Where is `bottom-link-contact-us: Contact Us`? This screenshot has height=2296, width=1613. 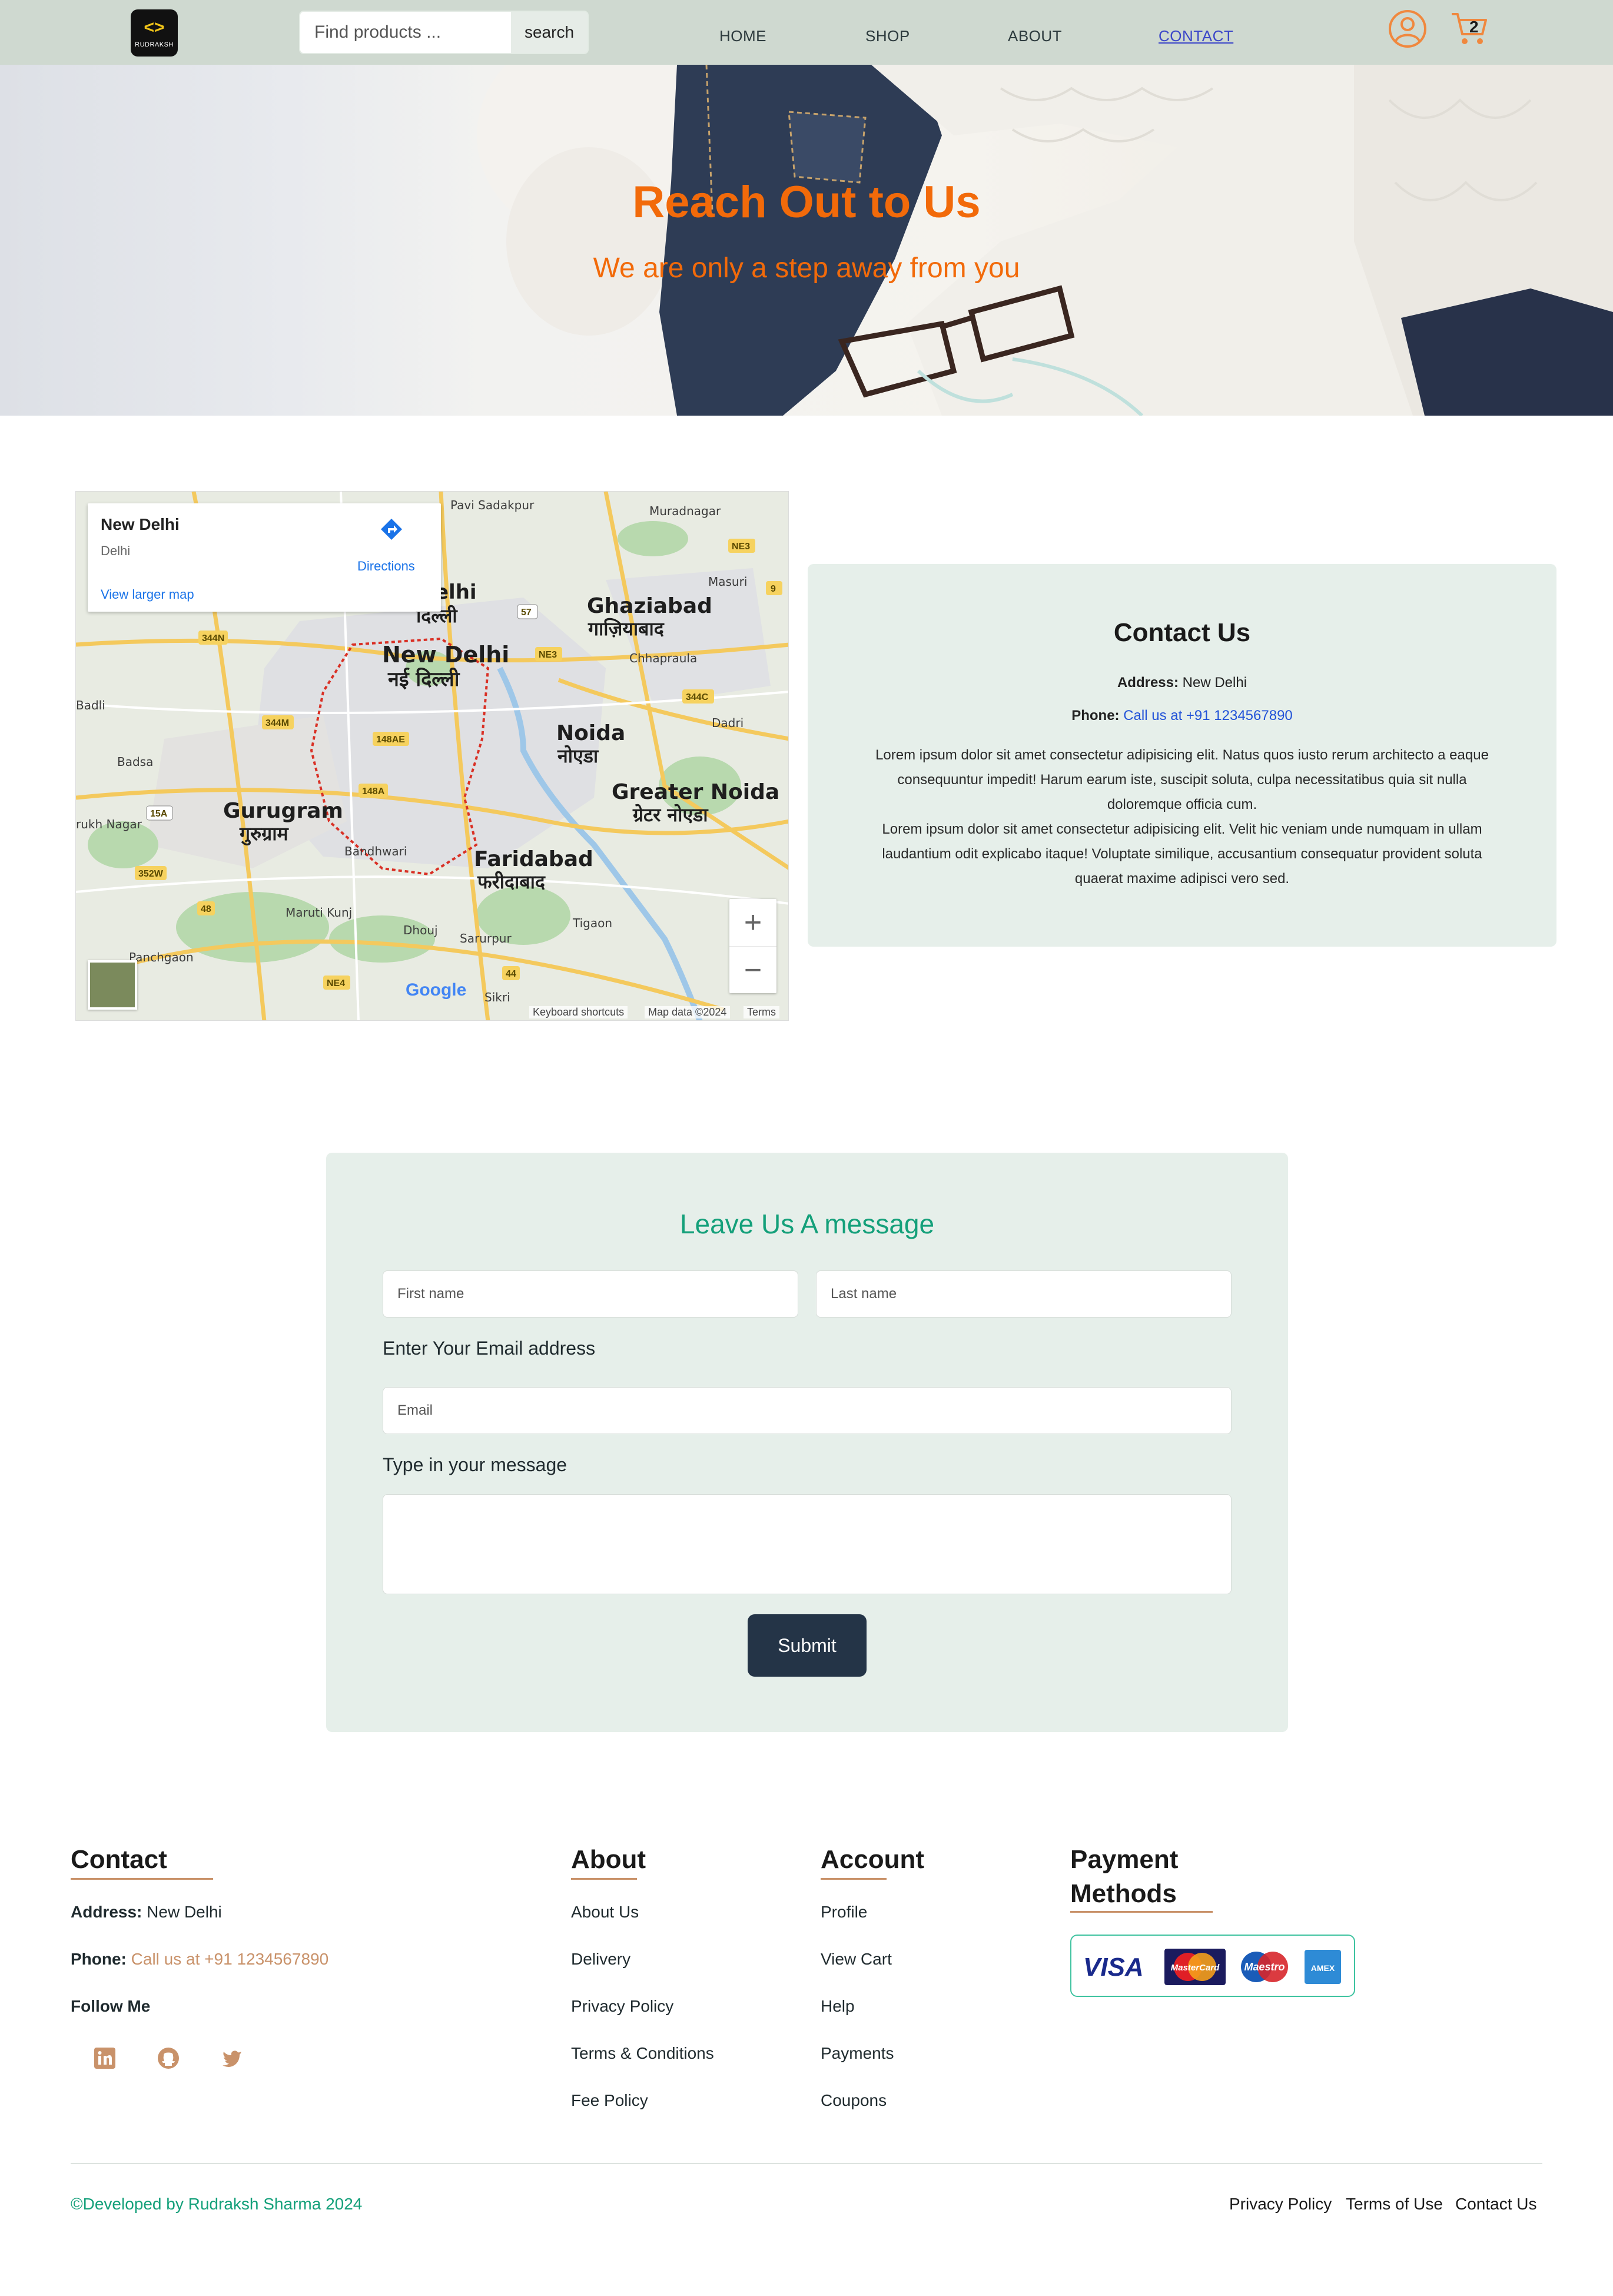 bottom-link-contact-us: Contact Us is located at coordinates (1496, 2204).